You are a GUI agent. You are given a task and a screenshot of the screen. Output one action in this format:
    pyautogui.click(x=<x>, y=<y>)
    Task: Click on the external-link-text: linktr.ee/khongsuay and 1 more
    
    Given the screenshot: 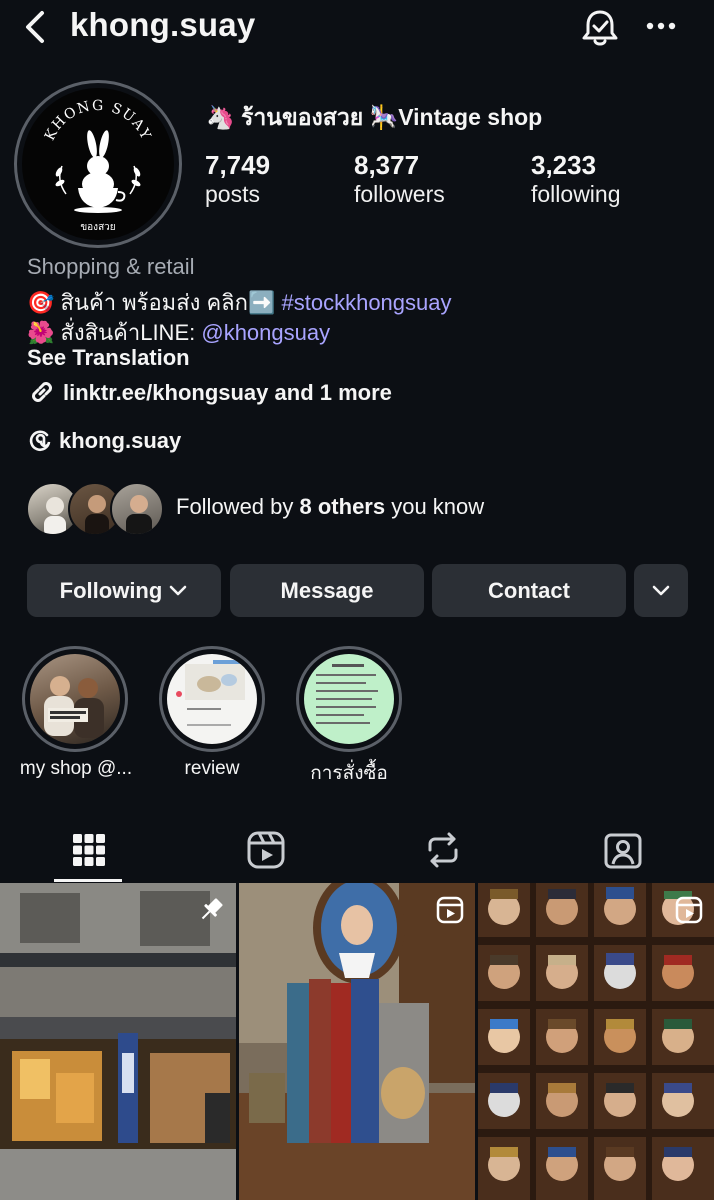 What is the action you would take?
    pyautogui.click(x=227, y=392)
    